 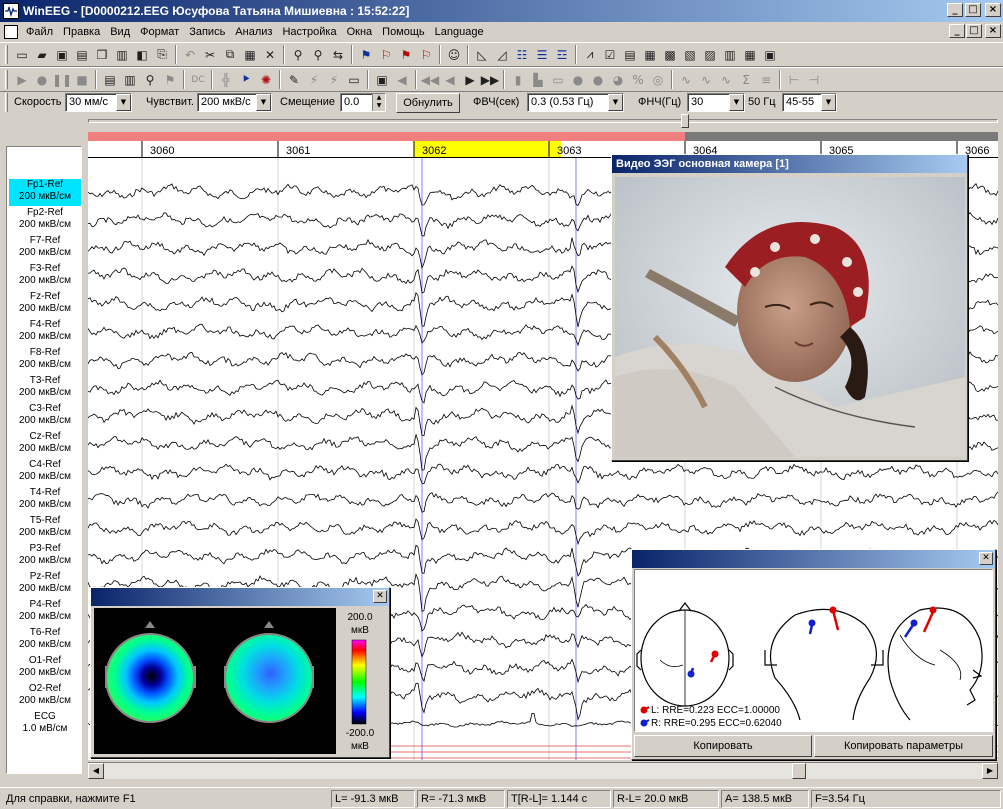 What do you see at coordinates (638, 80) in the screenshot?
I see `percent-icon: %` at bounding box center [638, 80].